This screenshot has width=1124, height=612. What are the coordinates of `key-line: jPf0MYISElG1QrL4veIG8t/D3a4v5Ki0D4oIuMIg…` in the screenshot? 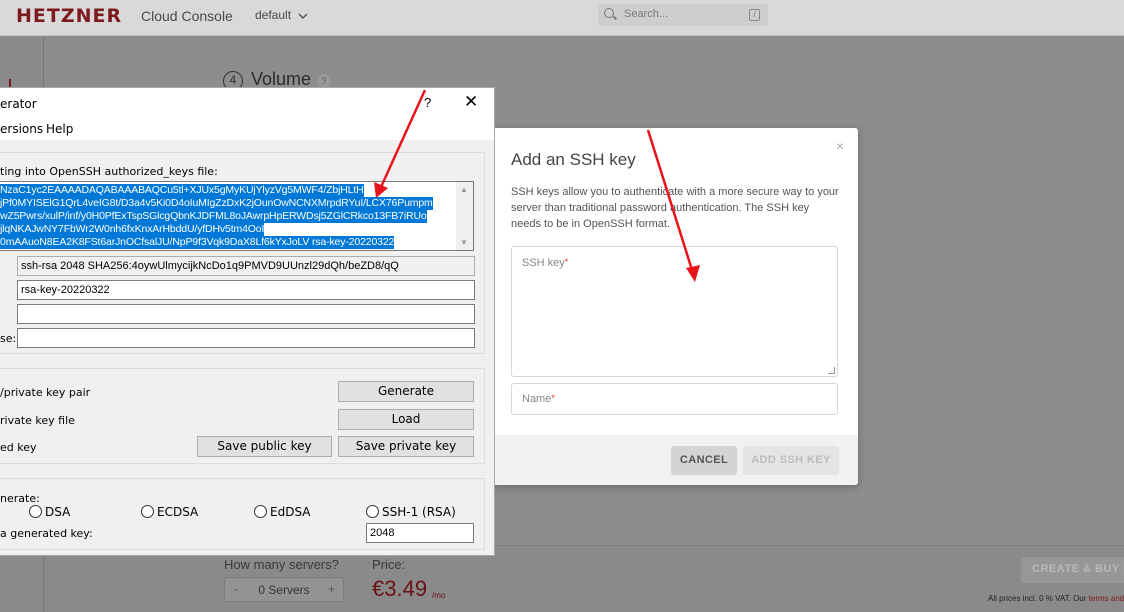 It's located at (216, 203).